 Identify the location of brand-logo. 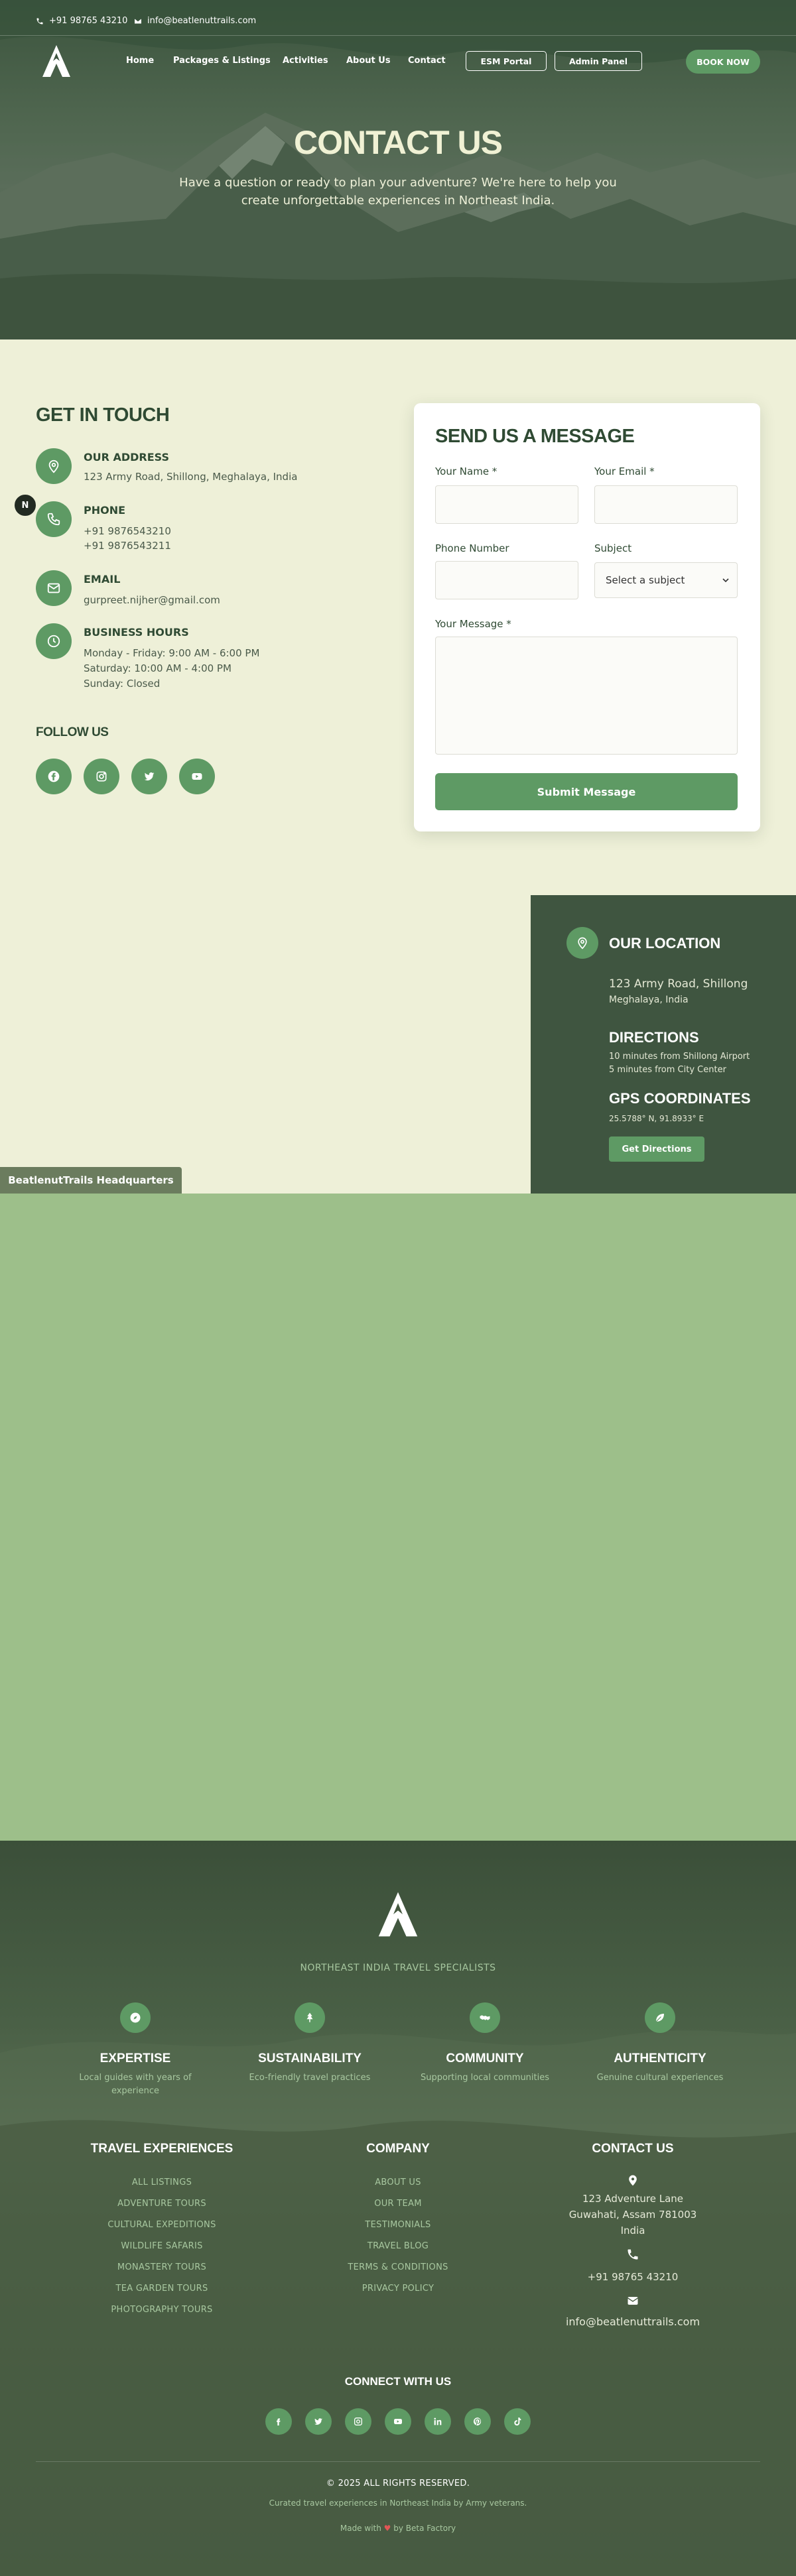
(56, 61).